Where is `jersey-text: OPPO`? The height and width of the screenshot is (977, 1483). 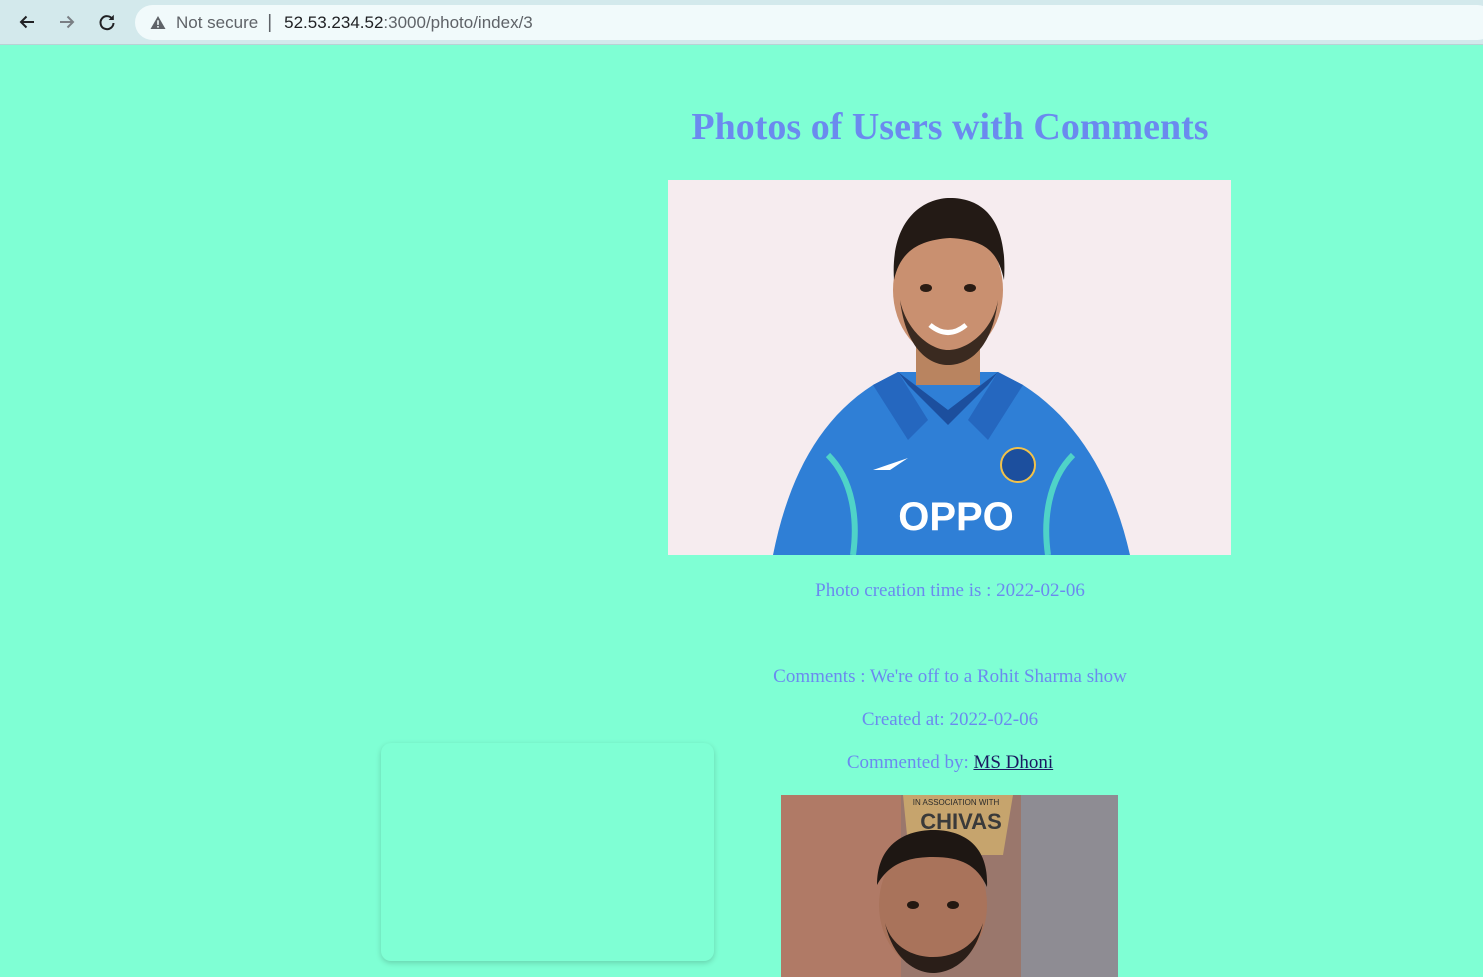 jersey-text: OPPO is located at coordinates (956, 517).